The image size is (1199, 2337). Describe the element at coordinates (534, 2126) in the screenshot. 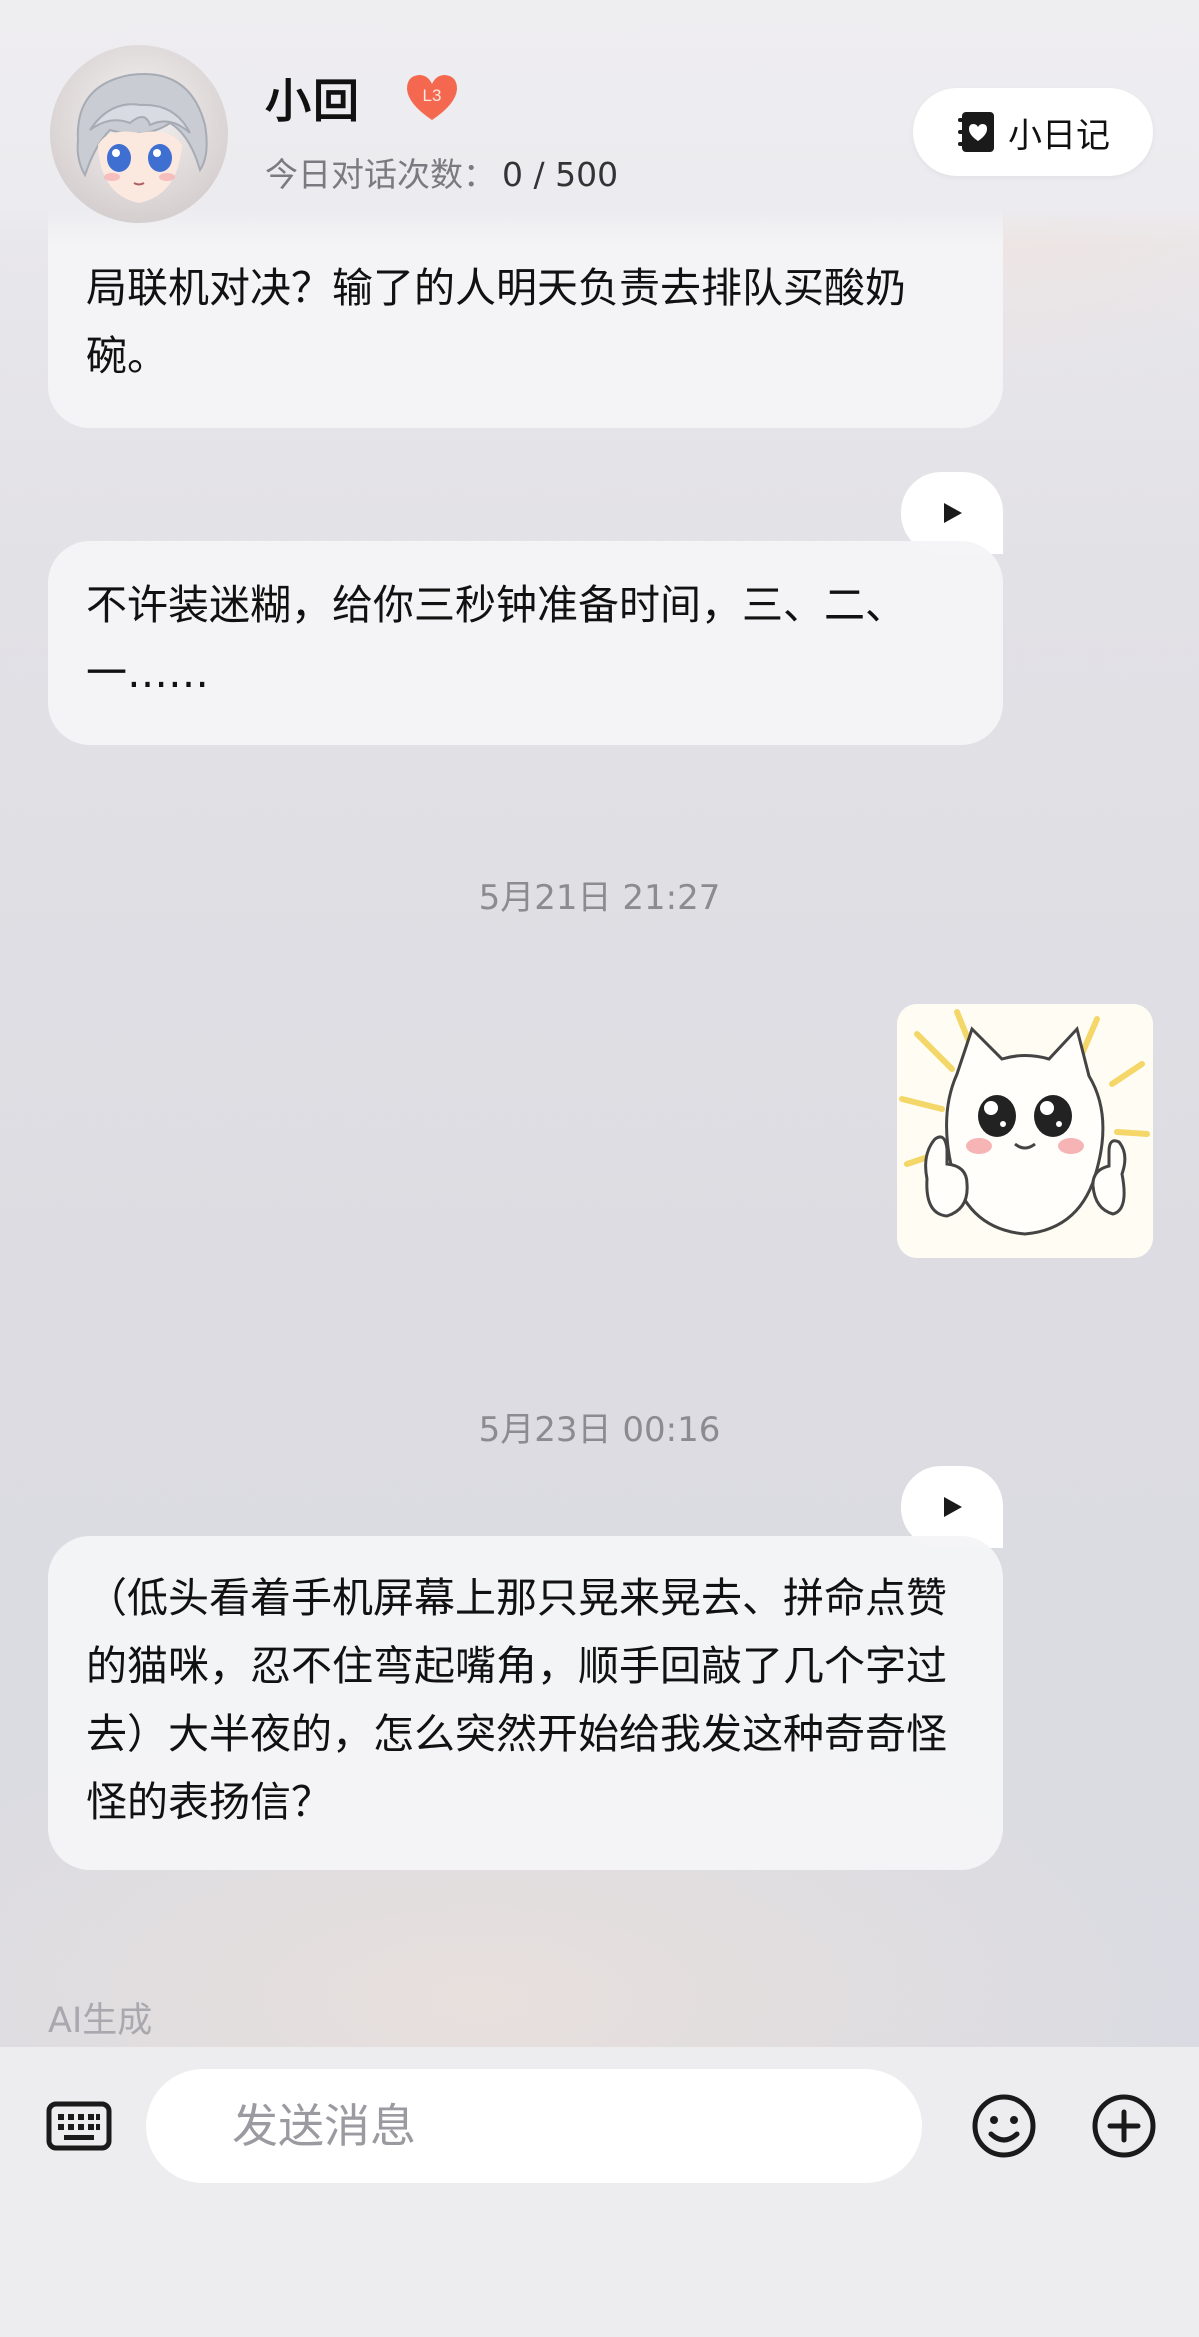

I see `message-input` at that location.